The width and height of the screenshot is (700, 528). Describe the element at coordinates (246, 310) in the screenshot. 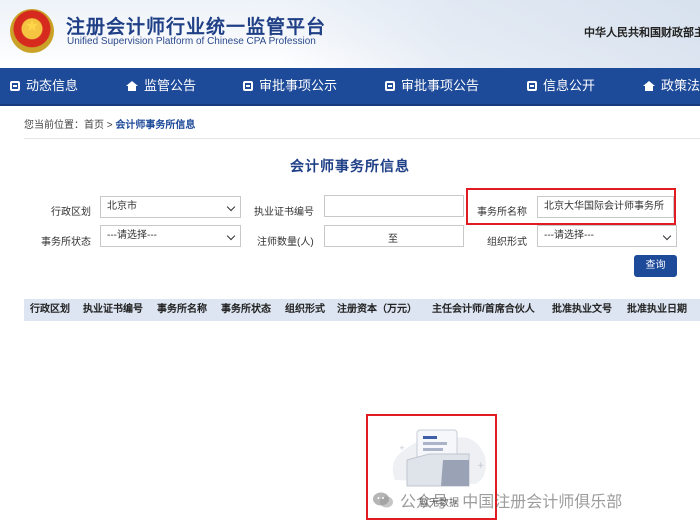

I see `column-header: 事务所状态` at that location.